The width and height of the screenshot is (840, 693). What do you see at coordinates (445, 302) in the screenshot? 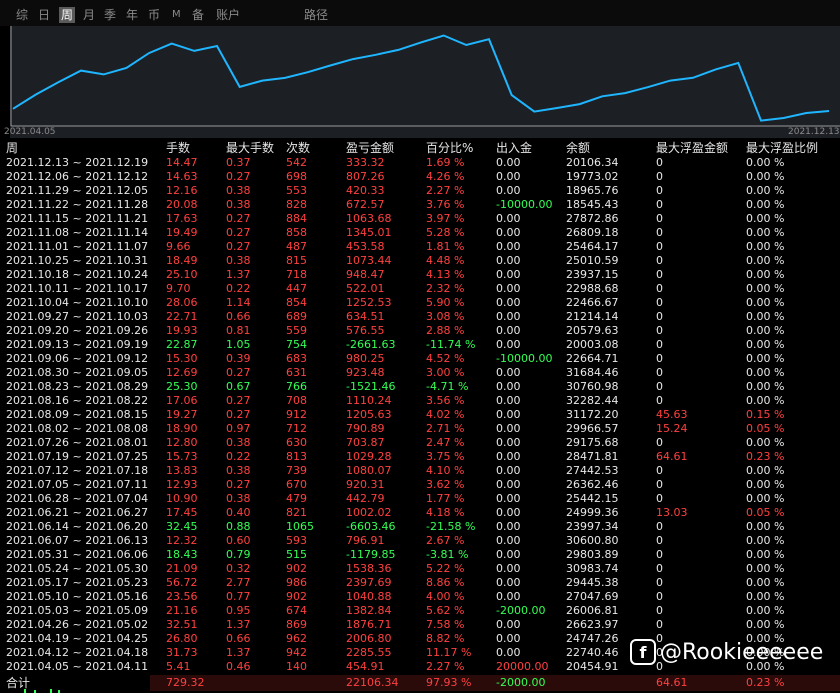
I see `row-percent: 5.90 %` at bounding box center [445, 302].